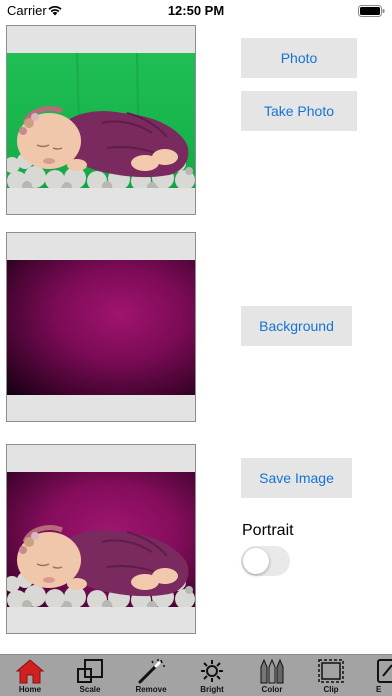  I want to click on battery-icon, so click(371, 11).